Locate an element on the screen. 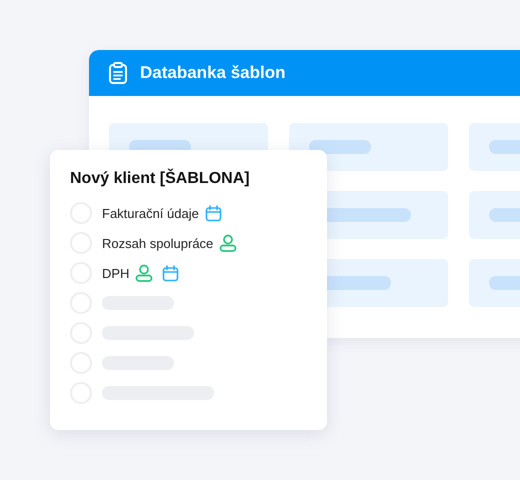  clipboard-icon is located at coordinates (118, 73).